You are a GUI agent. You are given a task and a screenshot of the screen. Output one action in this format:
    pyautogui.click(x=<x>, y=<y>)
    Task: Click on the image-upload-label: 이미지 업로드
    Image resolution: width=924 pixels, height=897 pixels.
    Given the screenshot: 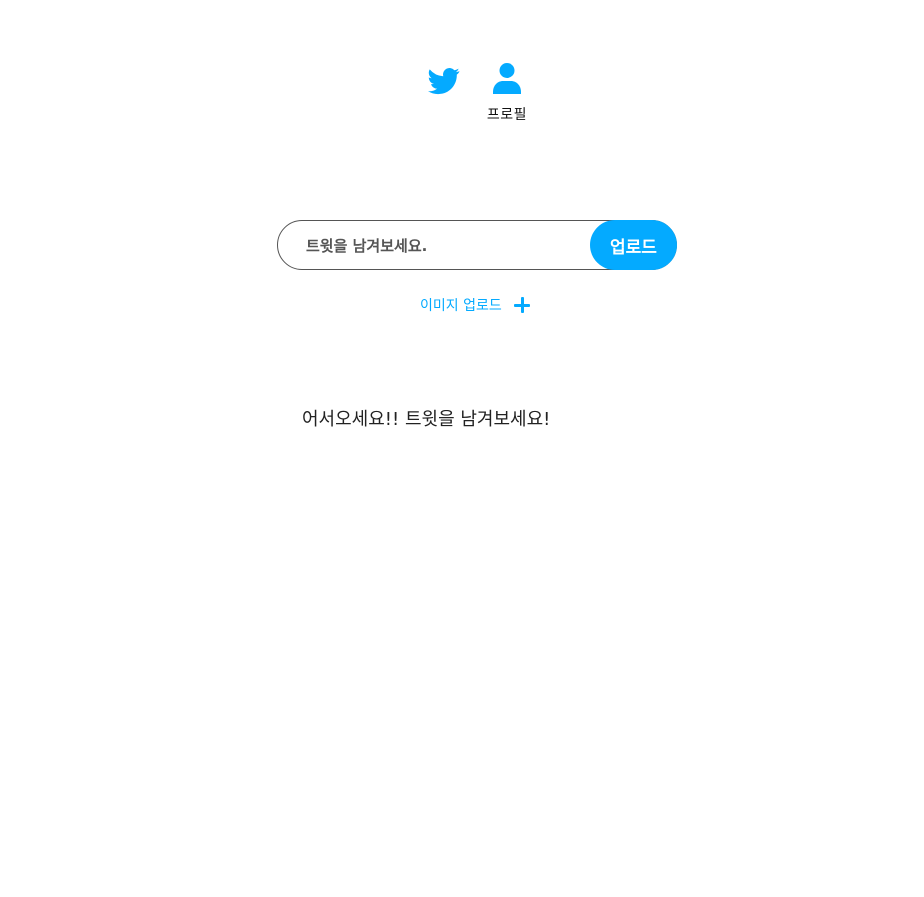 What is the action you would take?
    pyautogui.click(x=461, y=306)
    